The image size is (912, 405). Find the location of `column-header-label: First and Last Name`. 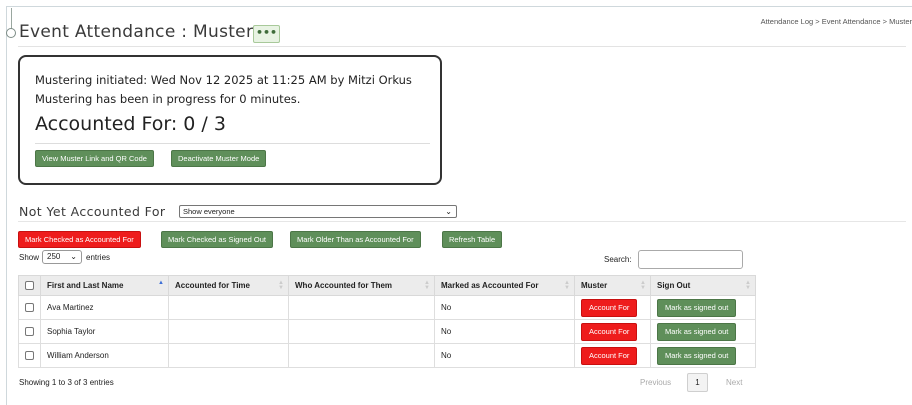

column-header-label: First and Last Name is located at coordinates (85, 285).